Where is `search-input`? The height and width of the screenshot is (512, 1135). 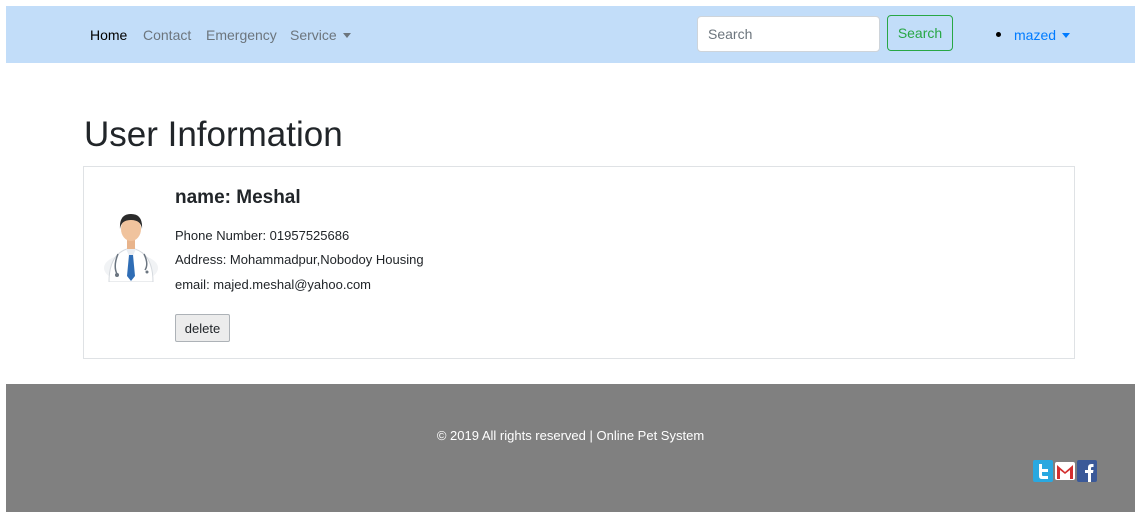 search-input is located at coordinates (788, 34).